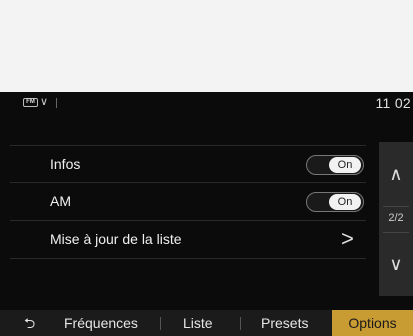 Image resolution: width=413 pixels, height=336 pixels. I want to click on option-row-am: AM On, so click(188, 202).